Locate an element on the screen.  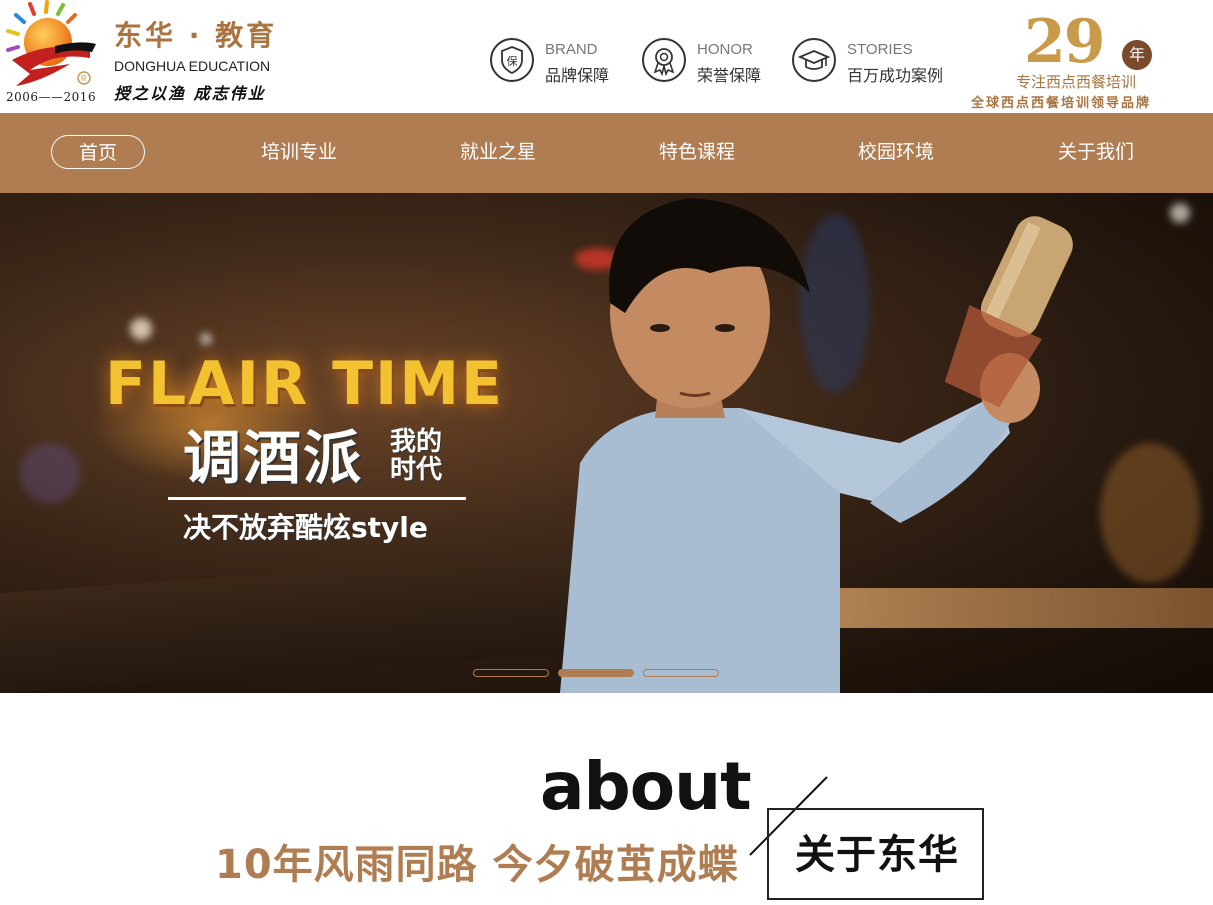
banner-title-cn: 调酒派 is located at coordinates (273, 458).